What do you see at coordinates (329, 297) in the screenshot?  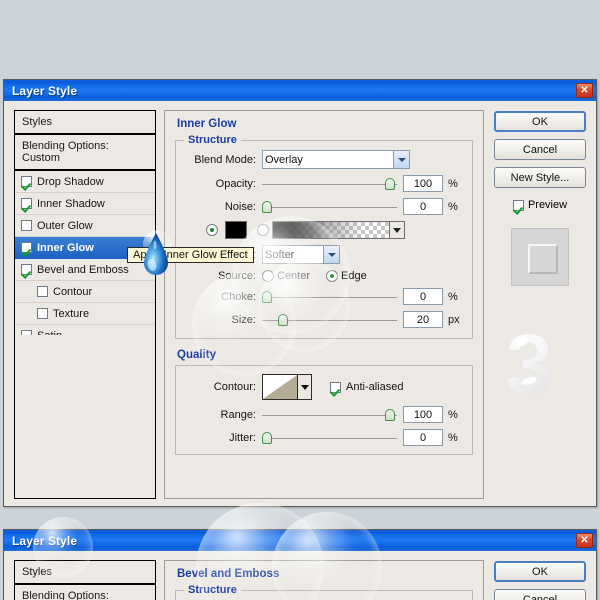 I see `choke-slider` at bounding box center [329, 297].